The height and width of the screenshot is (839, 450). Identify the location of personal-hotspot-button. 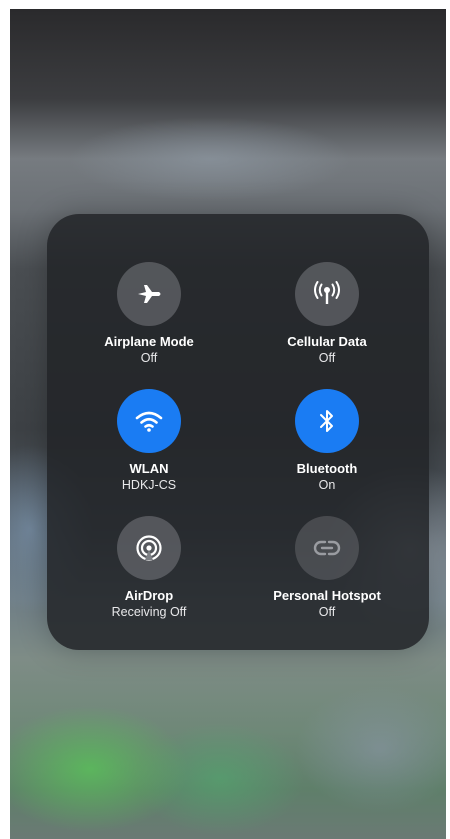
(327, 548).